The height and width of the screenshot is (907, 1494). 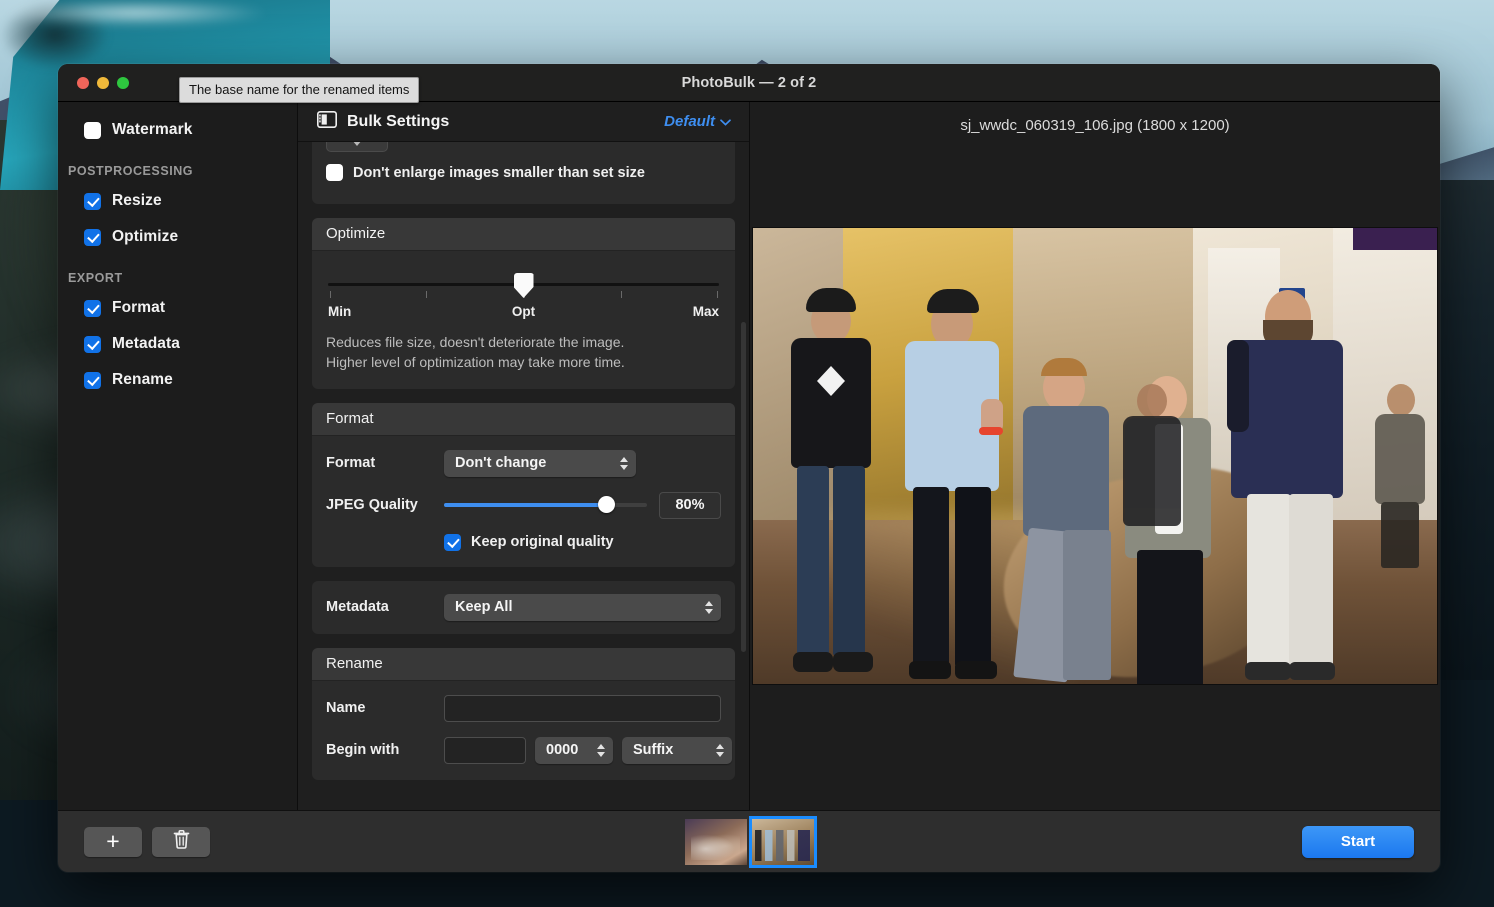 What do you see at coordinates (103, 82) in the screenshot?
I see `minimize-button` at bounding box center [103, 82].